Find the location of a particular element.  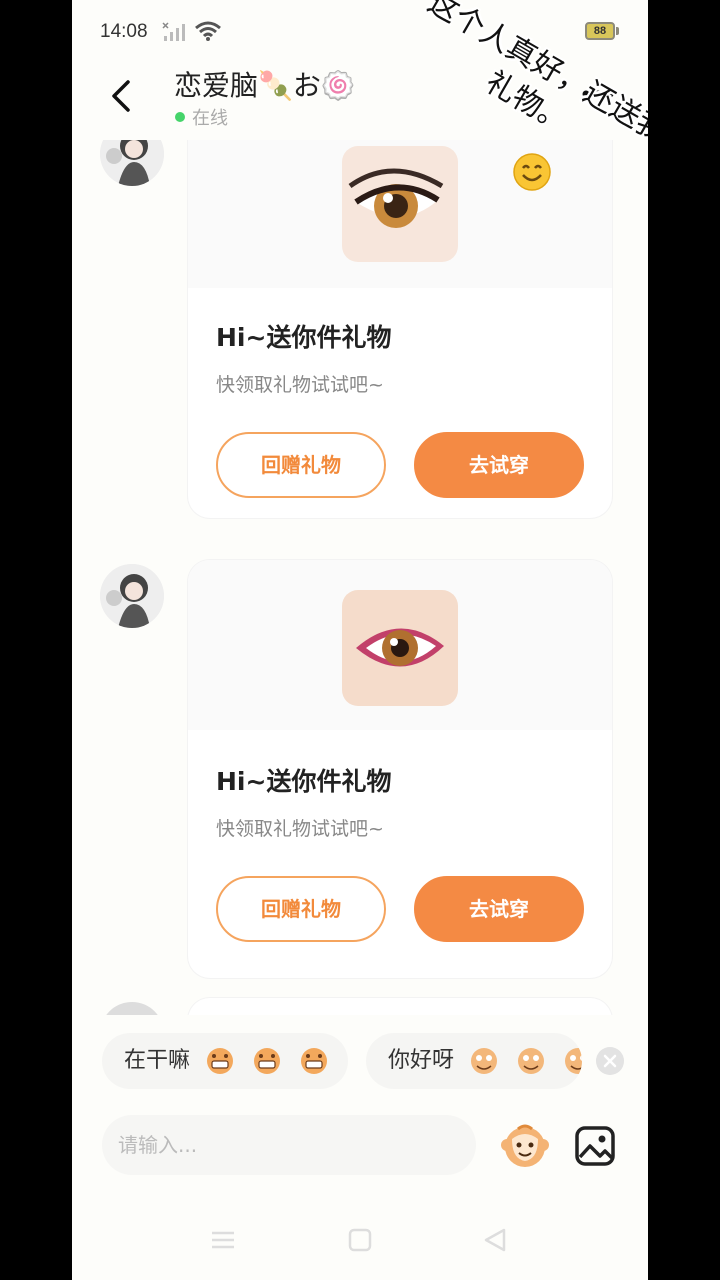

quick-reply-chip: 在干嘛 is located at coordinates (225, 1061).